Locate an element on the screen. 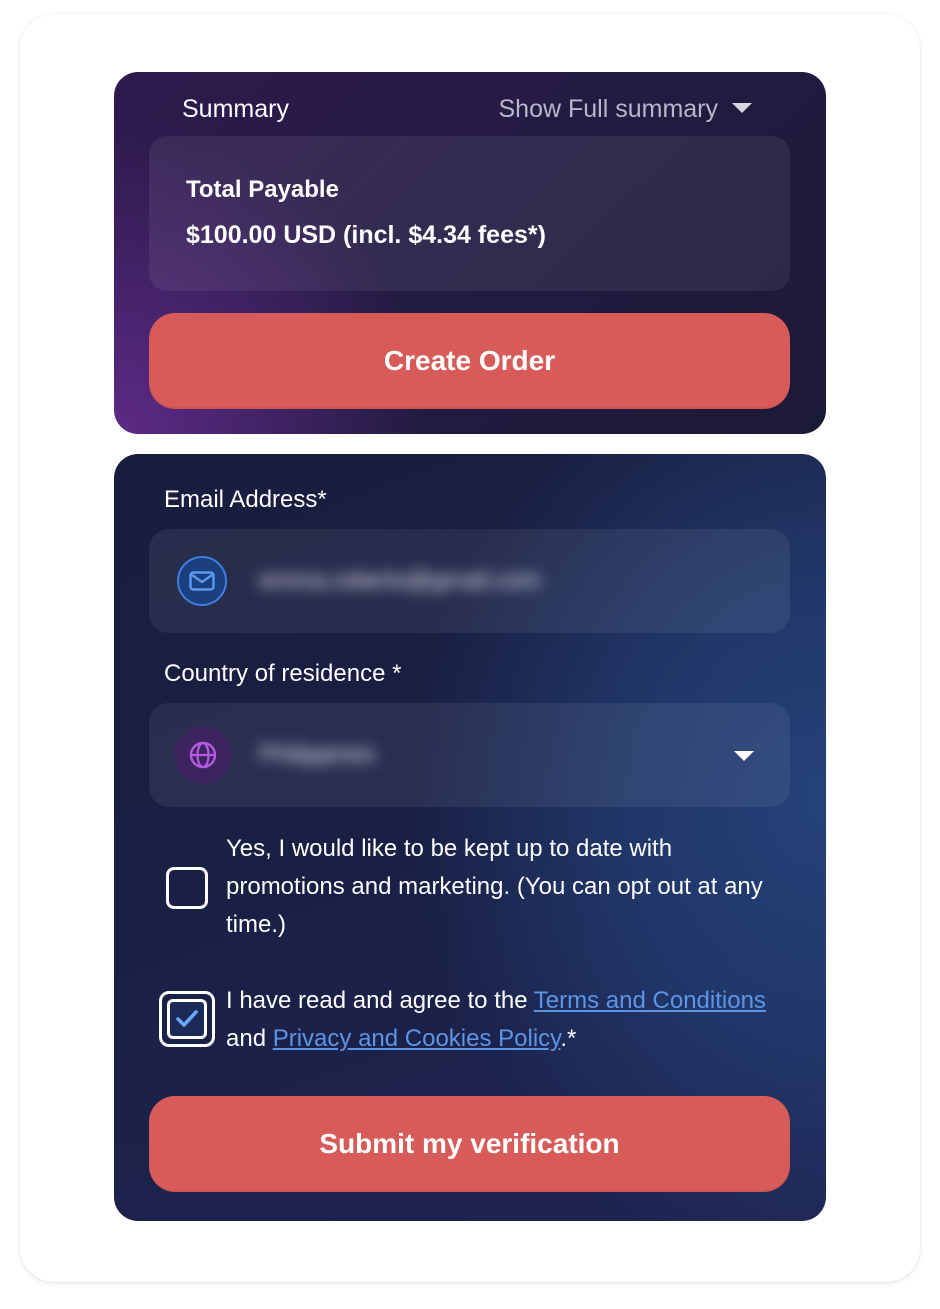 The width and height of the screenshot is (940, 1309). checkmark-icon is located at coordinates (187, 1018).